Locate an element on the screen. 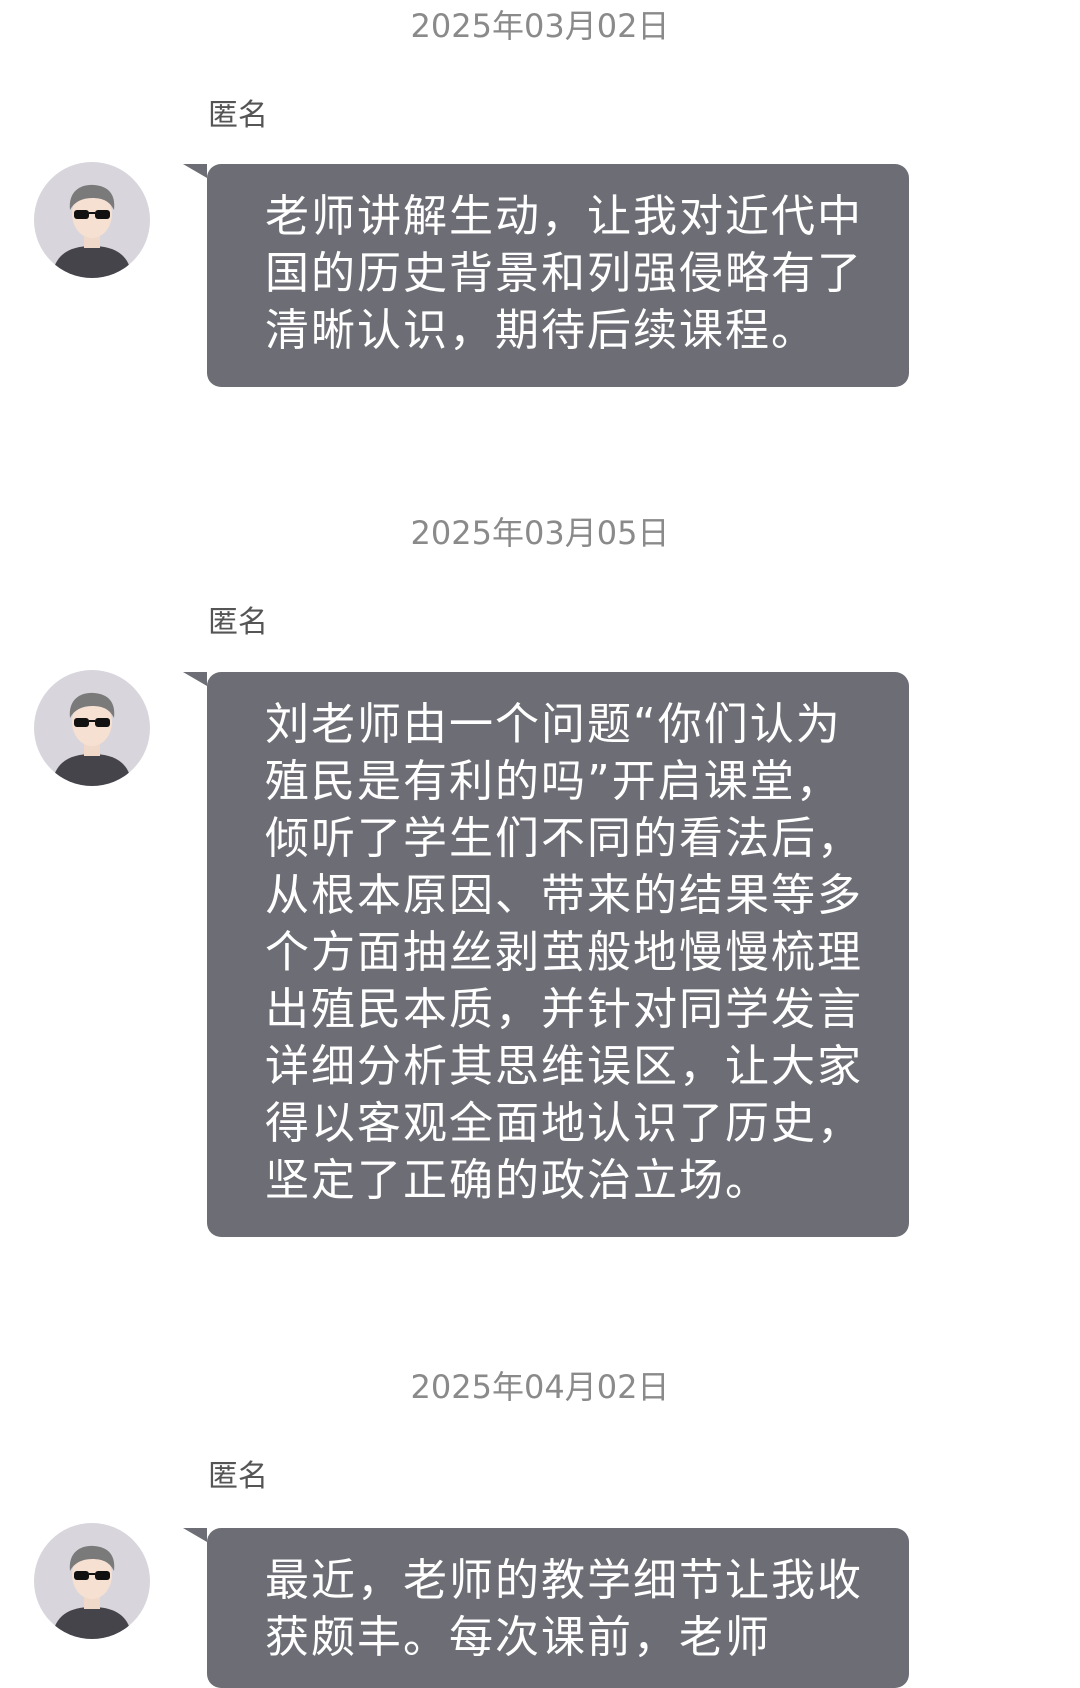 This screenshot has width=1080, height=1688. message-bubble: 老师讲解生动，让我对近代中国的历史背景和列强侵略有了清晰认识，期待后续课程。 is located at coordinates (546, 275).